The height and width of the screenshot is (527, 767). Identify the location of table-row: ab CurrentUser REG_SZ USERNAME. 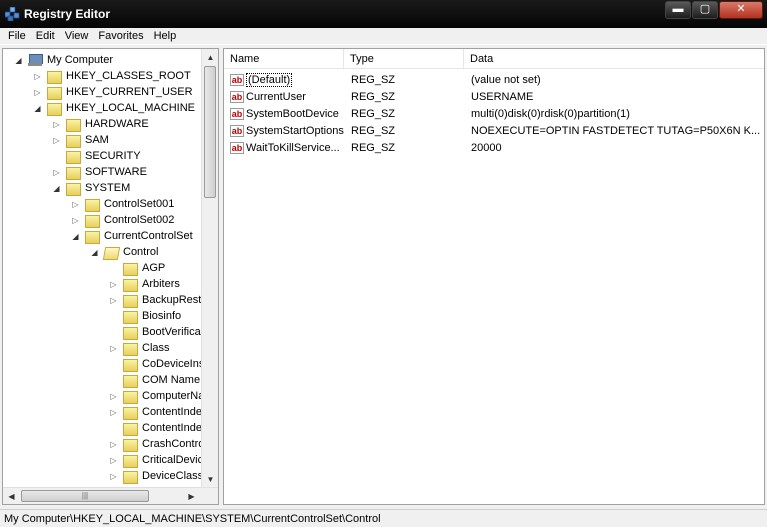
(494, 97).